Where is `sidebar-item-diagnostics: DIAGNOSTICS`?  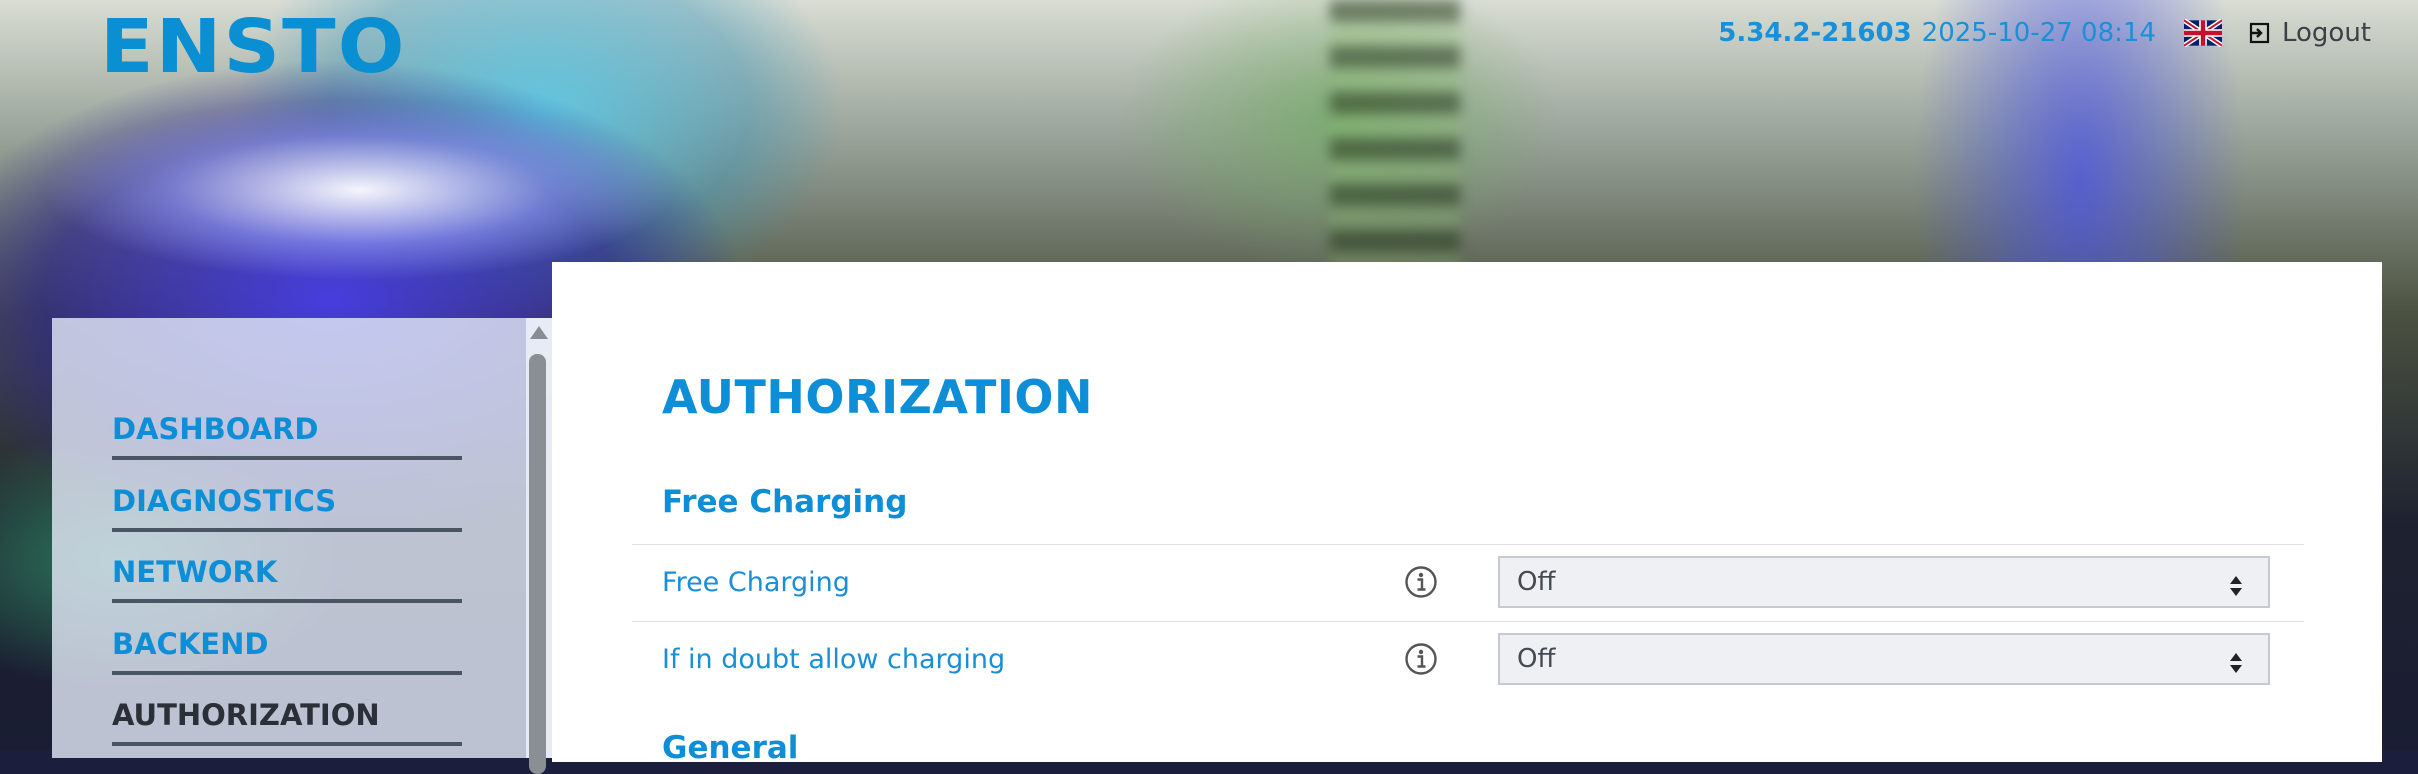 sidebar-item-diagnostics: DIAGNOSTICS is located at coordinates (287, 498).